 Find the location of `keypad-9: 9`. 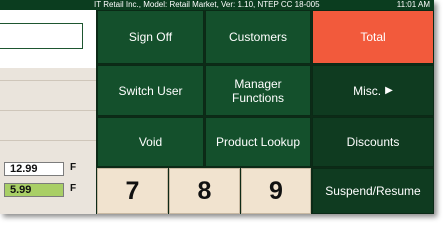

keypad-9: 9 is located at coordinates (276, 191).